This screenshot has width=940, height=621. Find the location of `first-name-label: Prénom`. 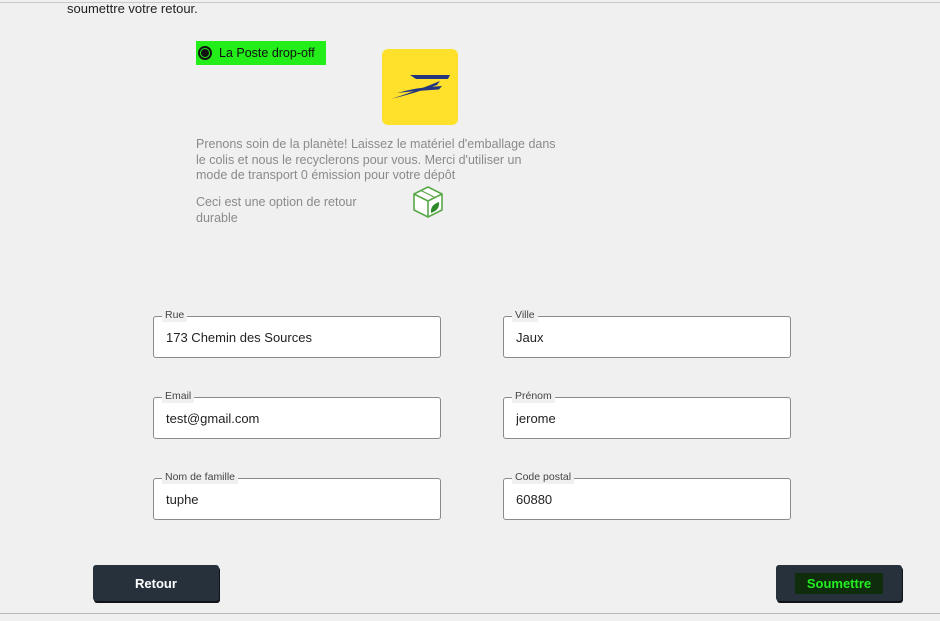

first-name-label: Prénom is located at coordinates (533, 396).